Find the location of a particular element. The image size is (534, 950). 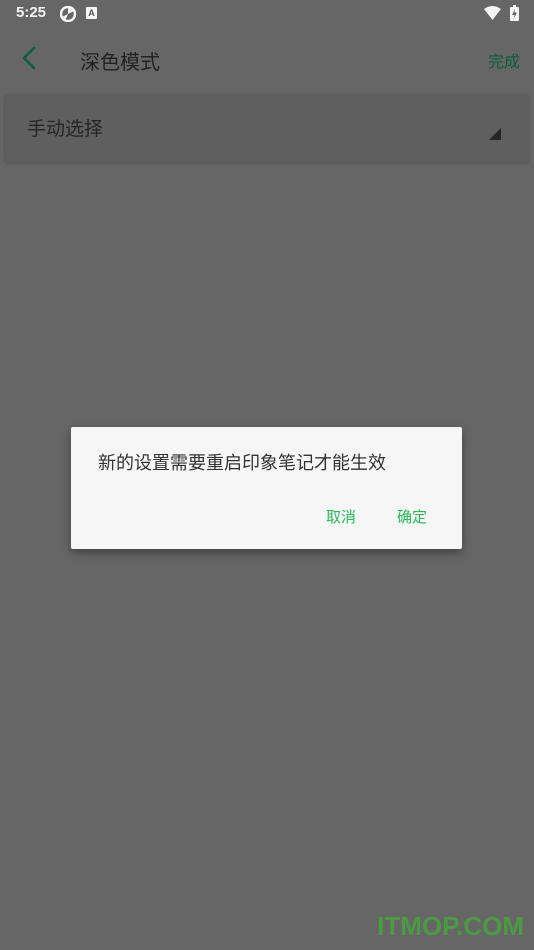

wifi-icon is located at coordinates (492, 13).